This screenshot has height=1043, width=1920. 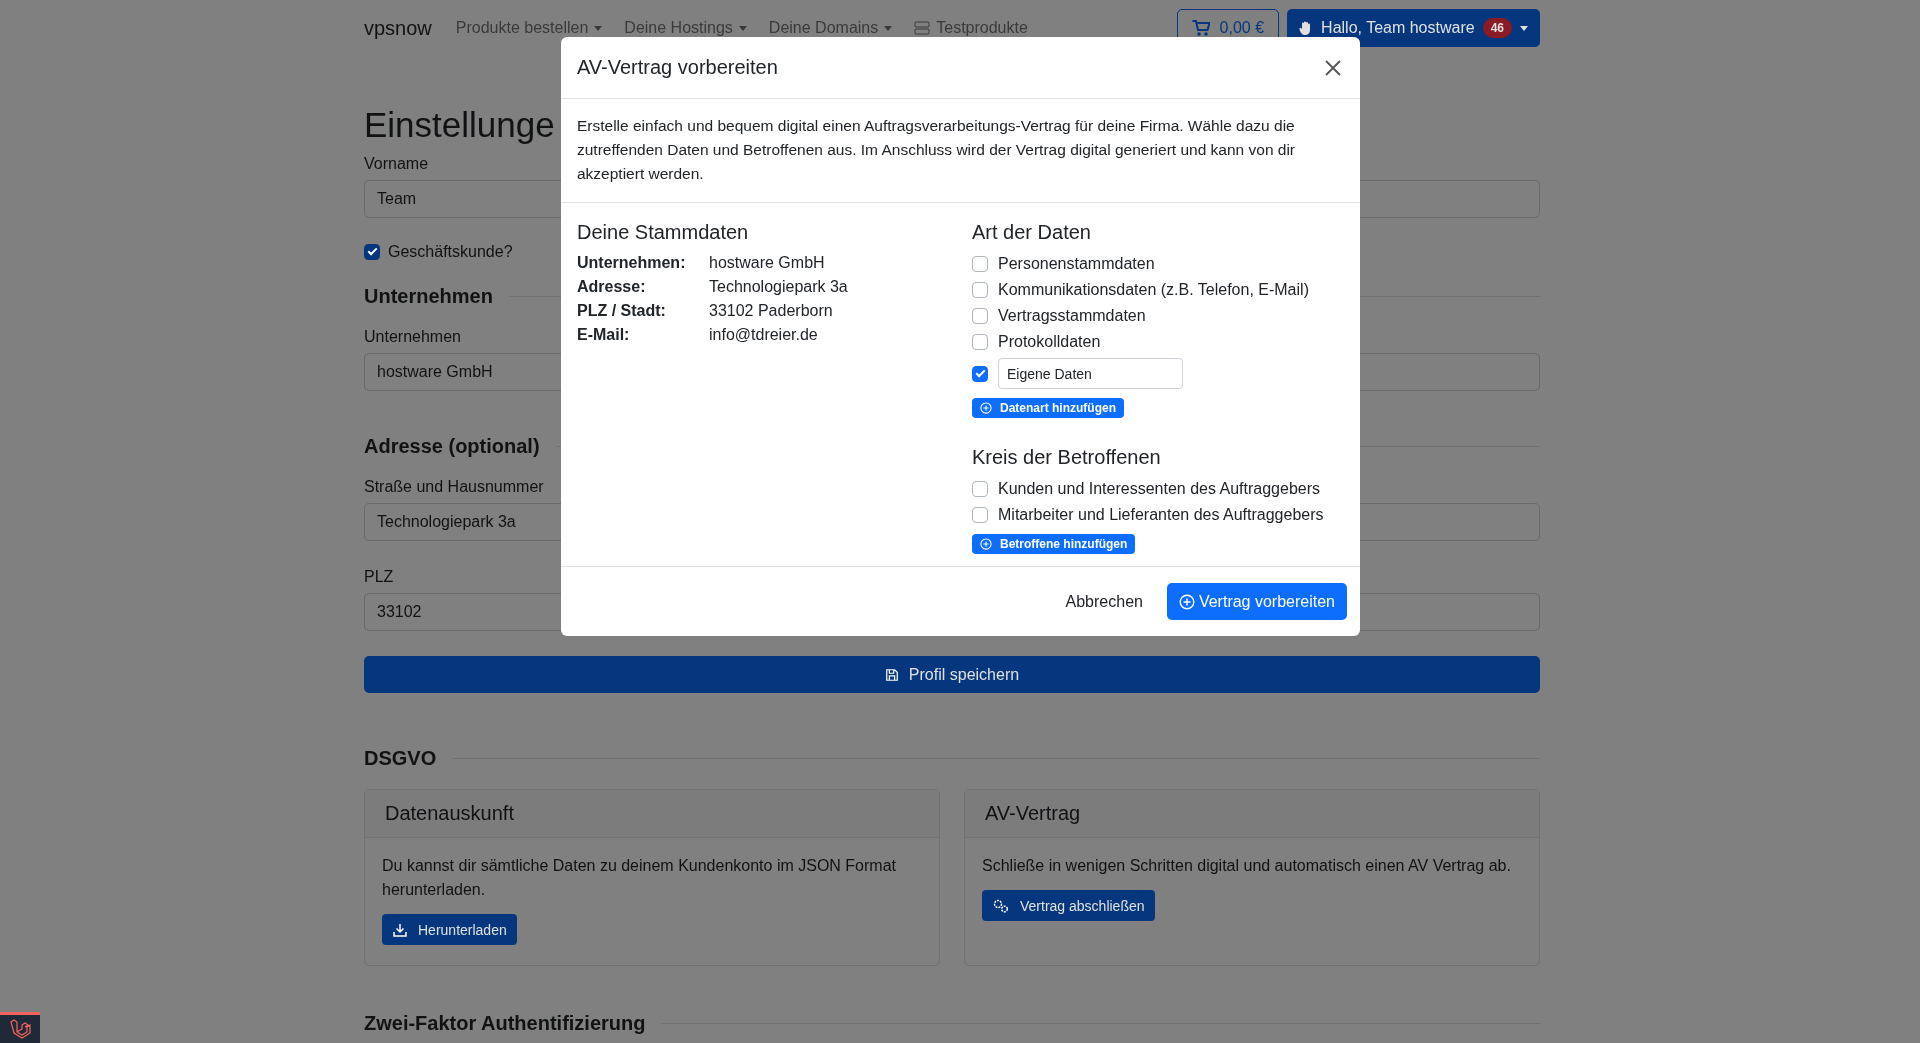 I want to click on cancel-button: Abbrechen, so click(x=1104, y=601).